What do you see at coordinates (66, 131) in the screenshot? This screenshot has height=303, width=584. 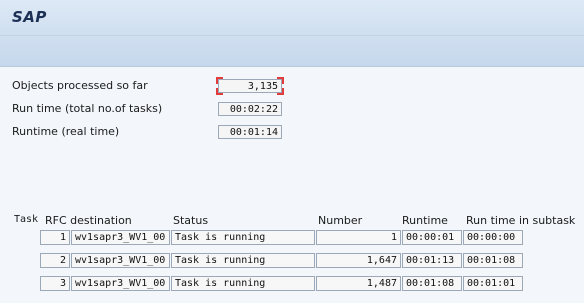 I see `runtime-real-label: Runtime (real time)` at bounding box center [66, 131].